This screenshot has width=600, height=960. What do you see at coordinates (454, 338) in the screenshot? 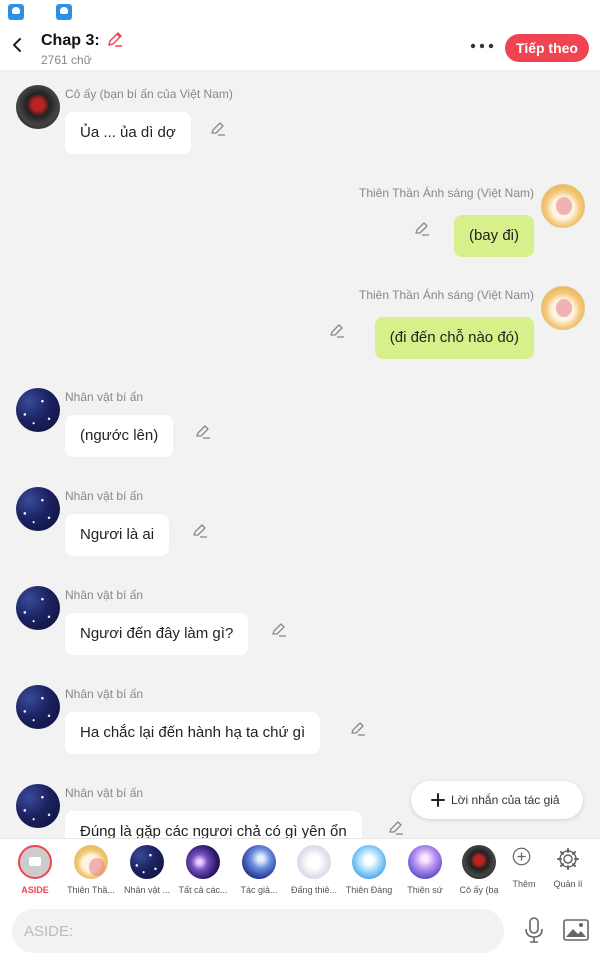
I see `message-bubble: (đi đến chỗ nào đó)` at bounding box center [454, 338].